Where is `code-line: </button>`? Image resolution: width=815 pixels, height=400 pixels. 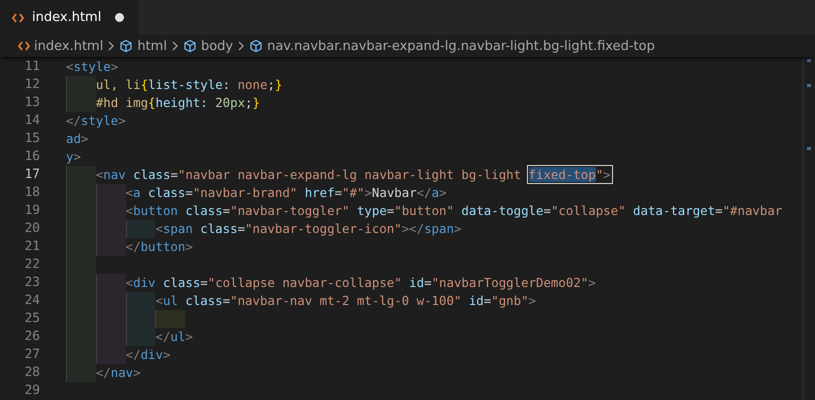
code-line: </button> is located at coordinates (159, 247).